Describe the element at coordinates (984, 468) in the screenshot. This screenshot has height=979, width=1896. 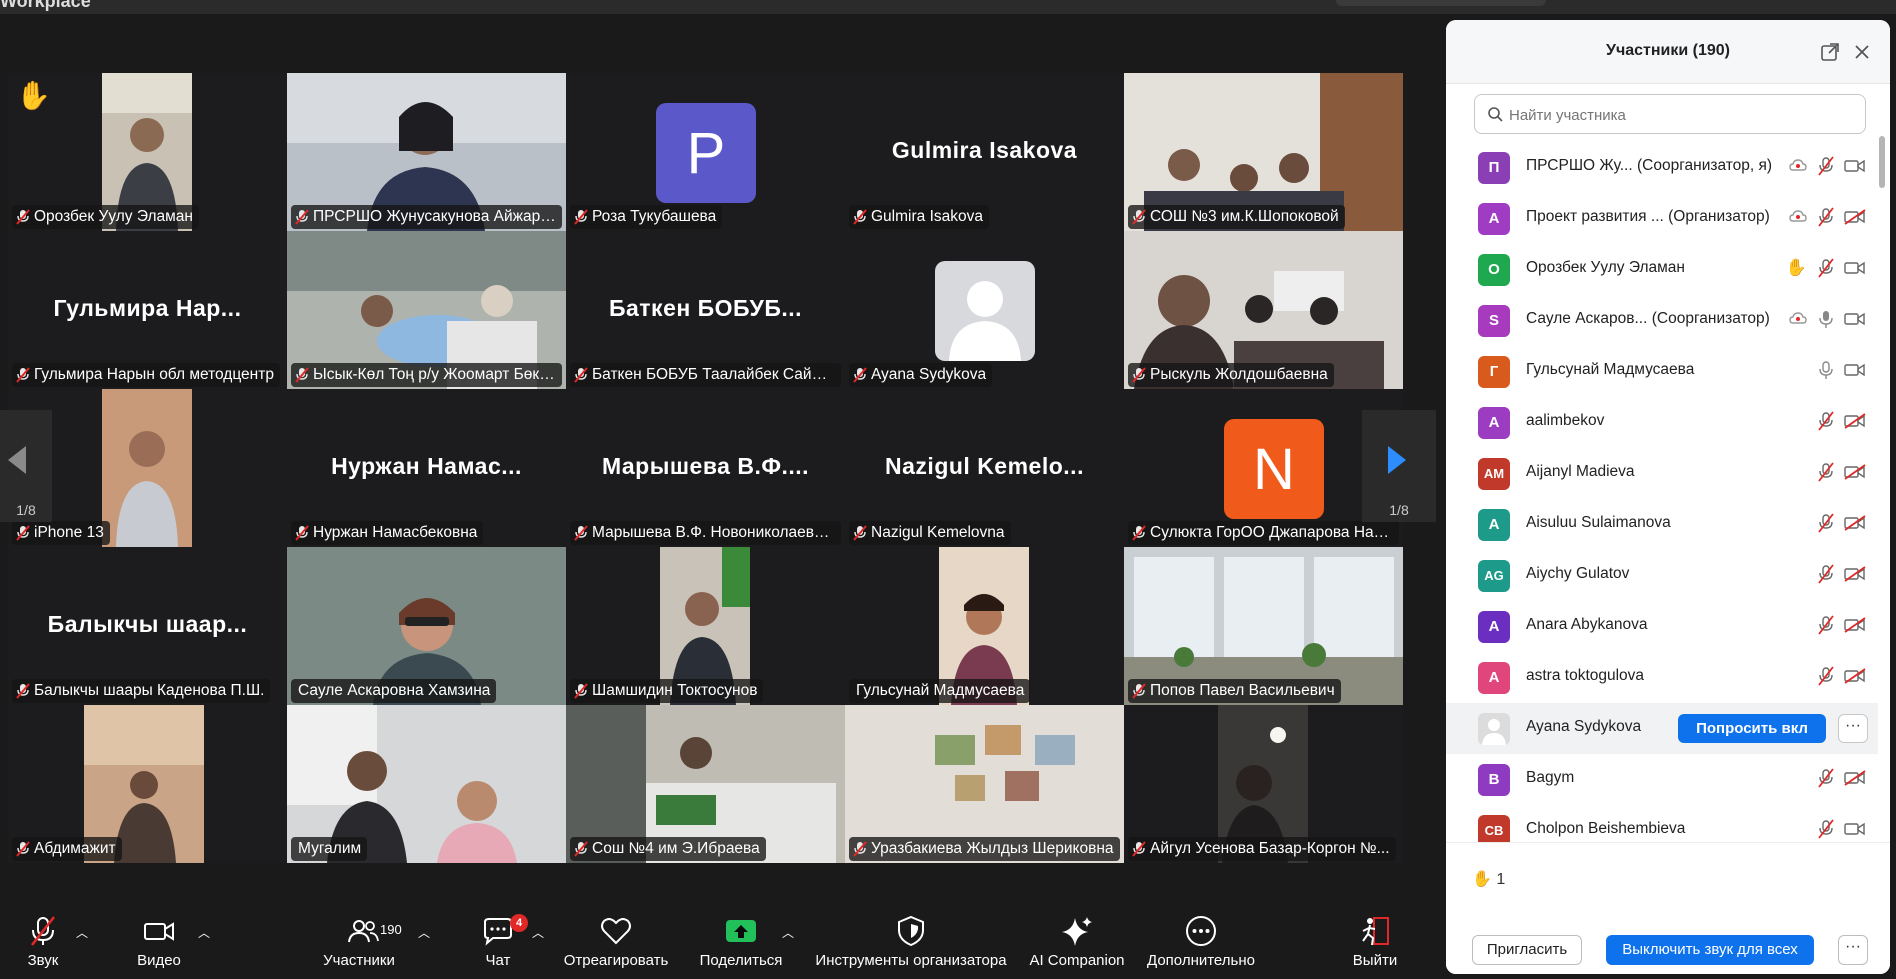
I see `video-tile: Nazigul Kemelo... Nazigul Kemelovna` at that location.